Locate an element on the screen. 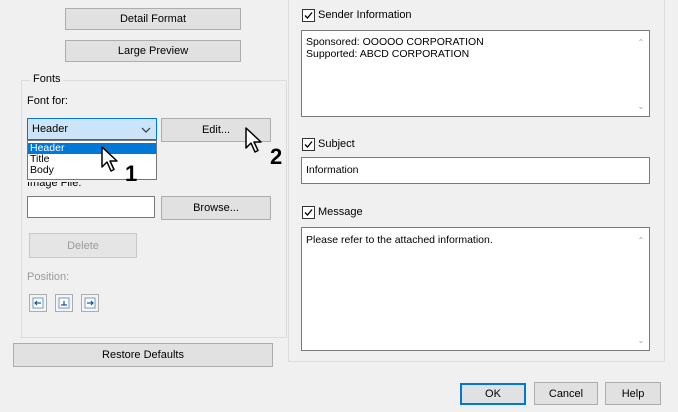 This screenshot has width=678, height=412. font-for-label: Font for: is located at coordinates (47, 101).